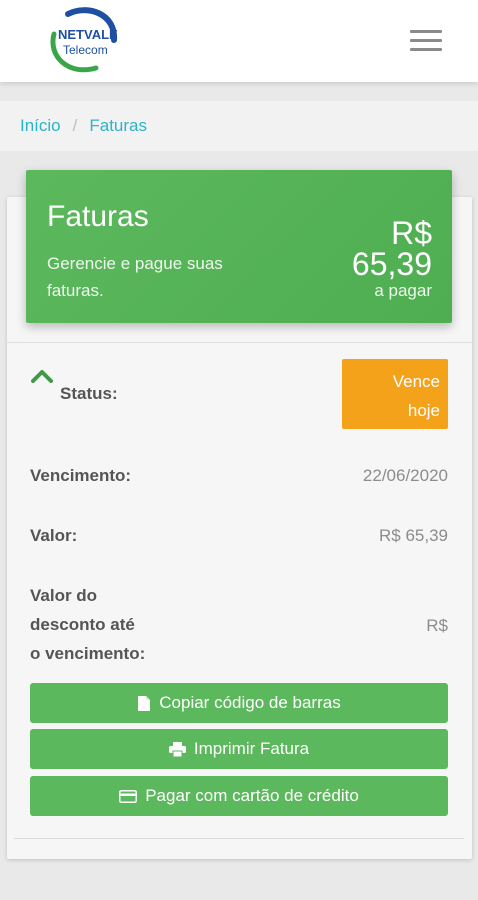 The height and width of the screenshot is (900, 478). What do you see at coordinates (416, 381) in the screenshot?
I see `status-line1: Vence` at bounding box center [416, 381].